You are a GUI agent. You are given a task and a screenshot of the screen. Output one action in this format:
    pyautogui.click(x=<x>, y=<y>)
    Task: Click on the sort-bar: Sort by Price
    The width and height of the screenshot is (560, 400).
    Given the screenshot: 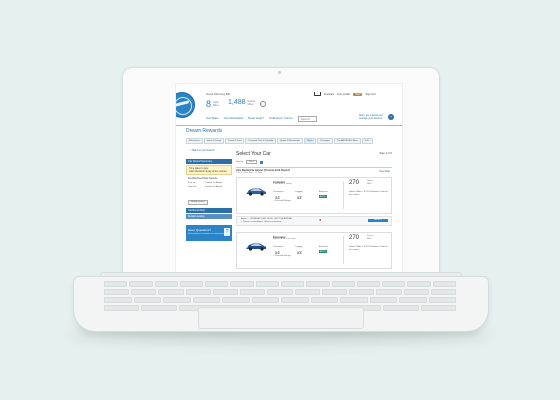 What is the action you would take?
    pyautogui.click(x=314, y=162)
    